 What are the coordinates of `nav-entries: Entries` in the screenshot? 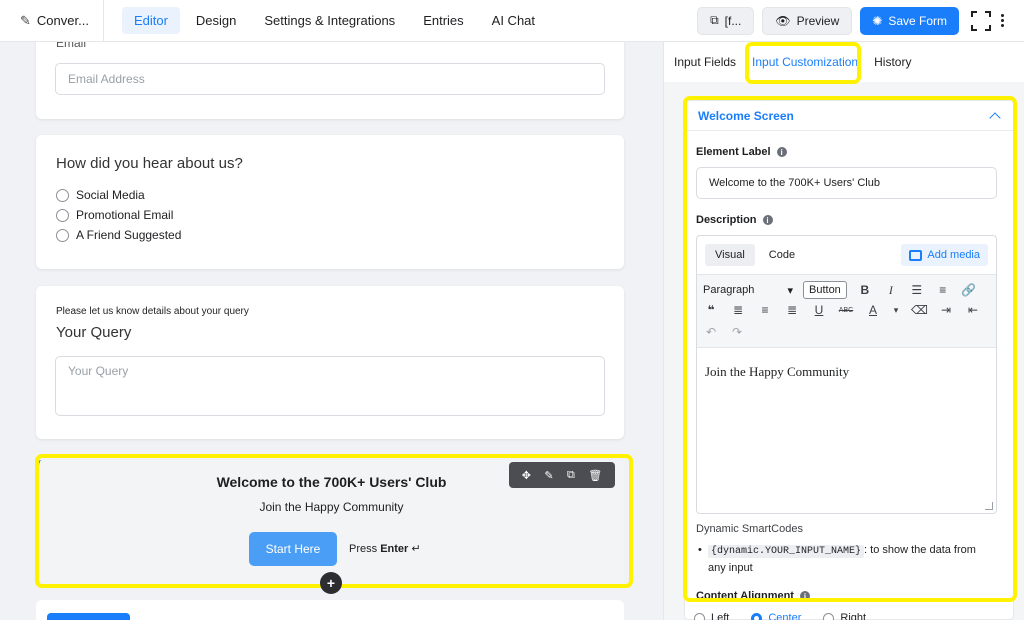 It's located at (443, 20).